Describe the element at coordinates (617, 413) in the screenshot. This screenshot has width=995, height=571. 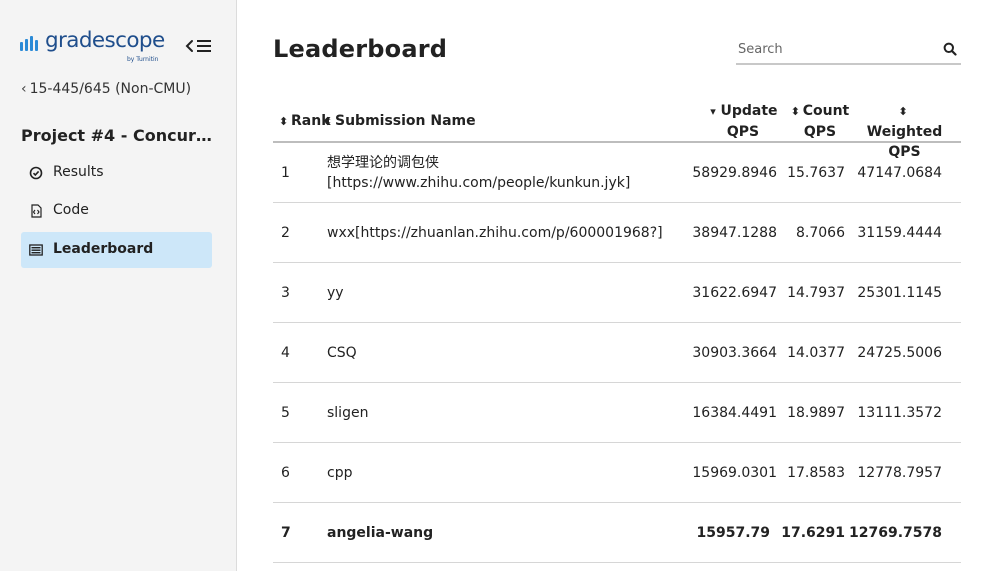
I see `table-row: 5 sligen 16384.4491 18.9897 13111.3572` at that location.